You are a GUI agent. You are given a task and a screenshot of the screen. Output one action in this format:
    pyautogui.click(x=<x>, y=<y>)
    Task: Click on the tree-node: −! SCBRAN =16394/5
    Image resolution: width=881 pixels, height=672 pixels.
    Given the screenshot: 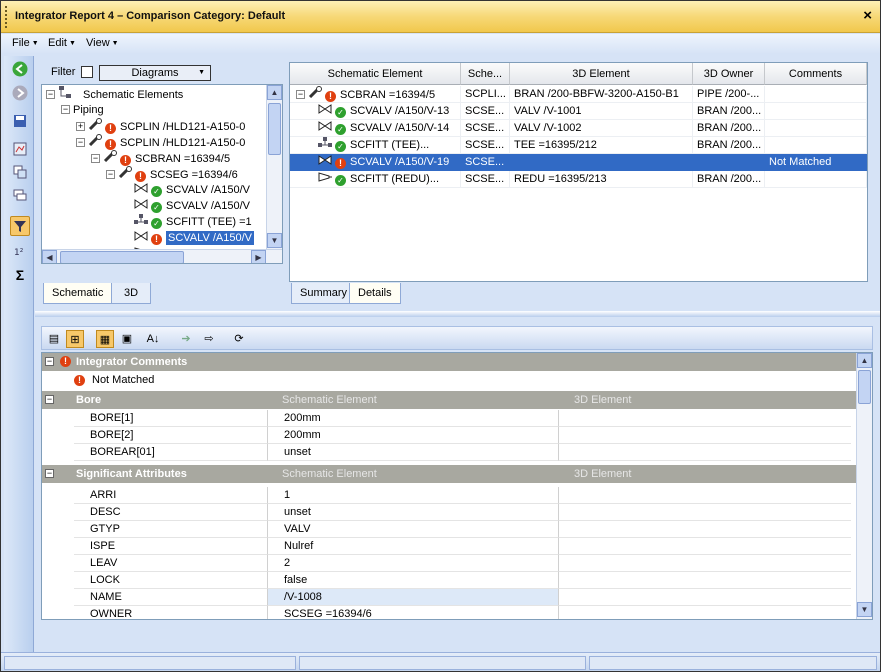 What is the action you would take?
    pyautogui.click(x=160, y=158)
    